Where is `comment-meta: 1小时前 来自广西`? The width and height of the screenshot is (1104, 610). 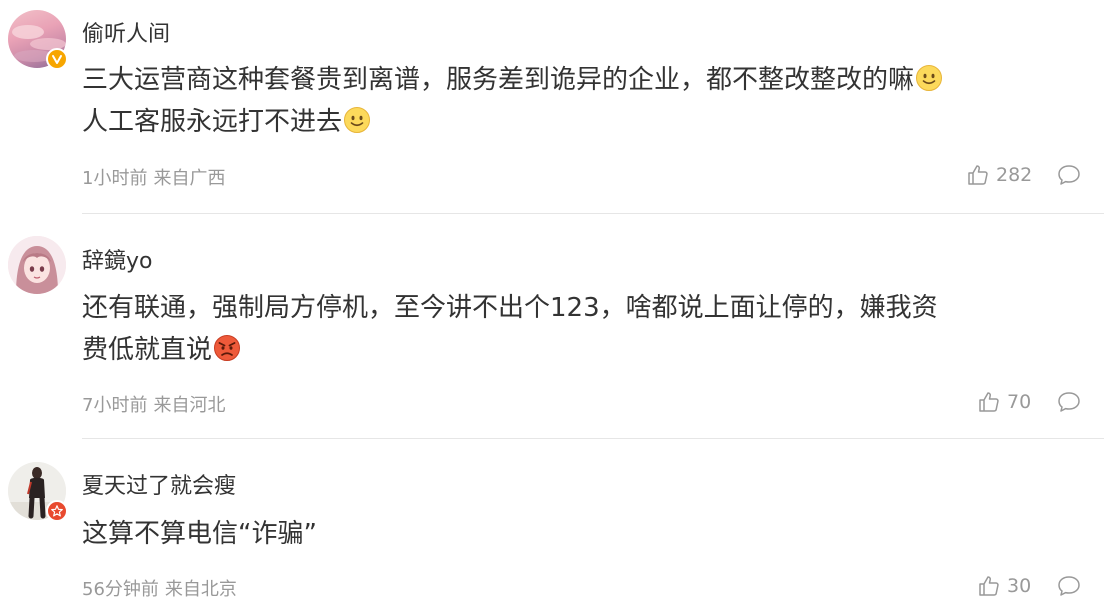
comment-meta: 1小时前 来自广西 is located at coordinates (153, 177).